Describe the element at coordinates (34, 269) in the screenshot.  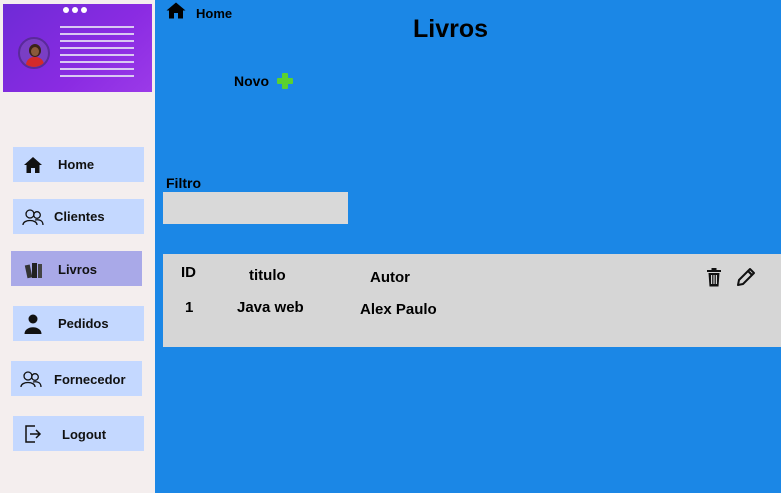
I see `books-icon` at that location.